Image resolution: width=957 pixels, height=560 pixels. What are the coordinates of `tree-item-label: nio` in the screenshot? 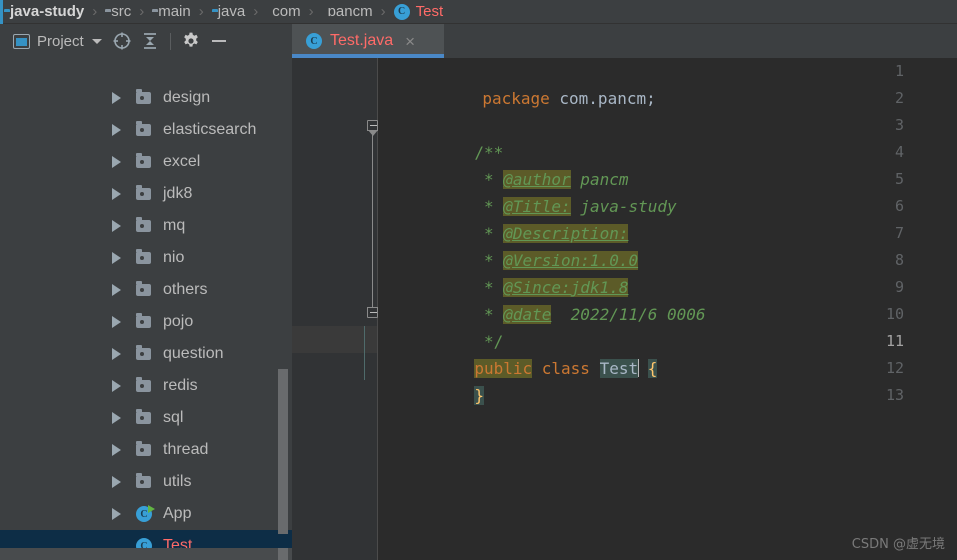 It's located at (174, 257).